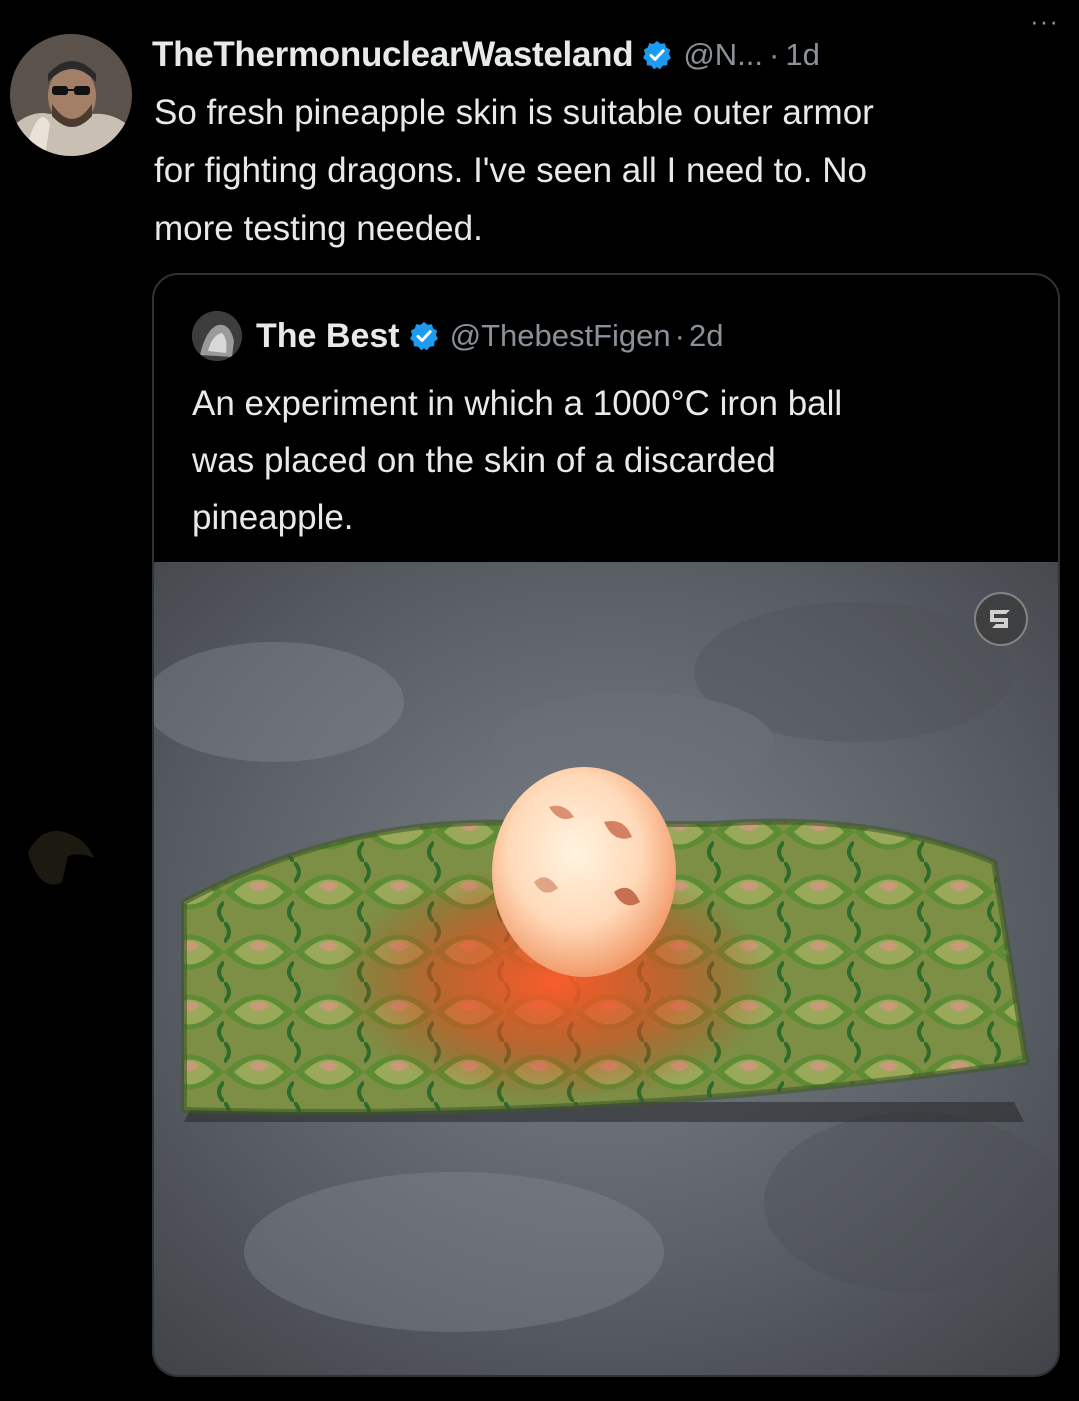 The image size is (1079, 1401). What do you see at coordinates (706, 336) in the screenshot?
I see `quoted-timestamp: 2d` at bounding box center [706, 336].